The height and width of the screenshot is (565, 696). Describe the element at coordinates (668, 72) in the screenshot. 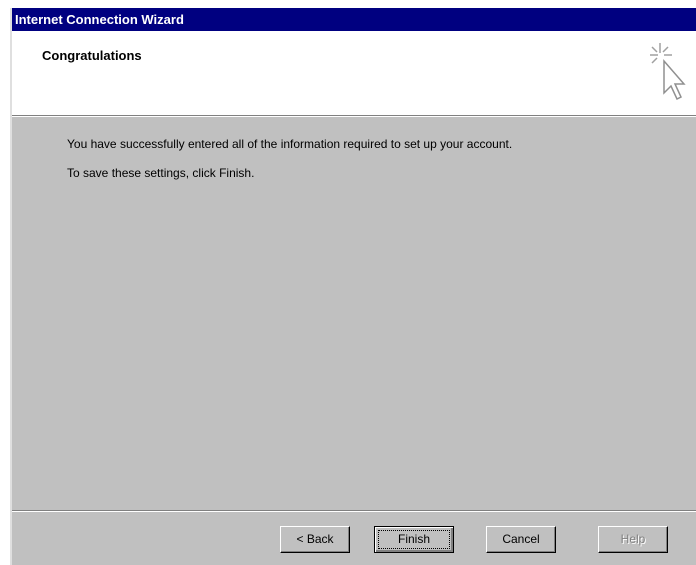

I see `wizard-cursor-sparkle-icon` at that location.